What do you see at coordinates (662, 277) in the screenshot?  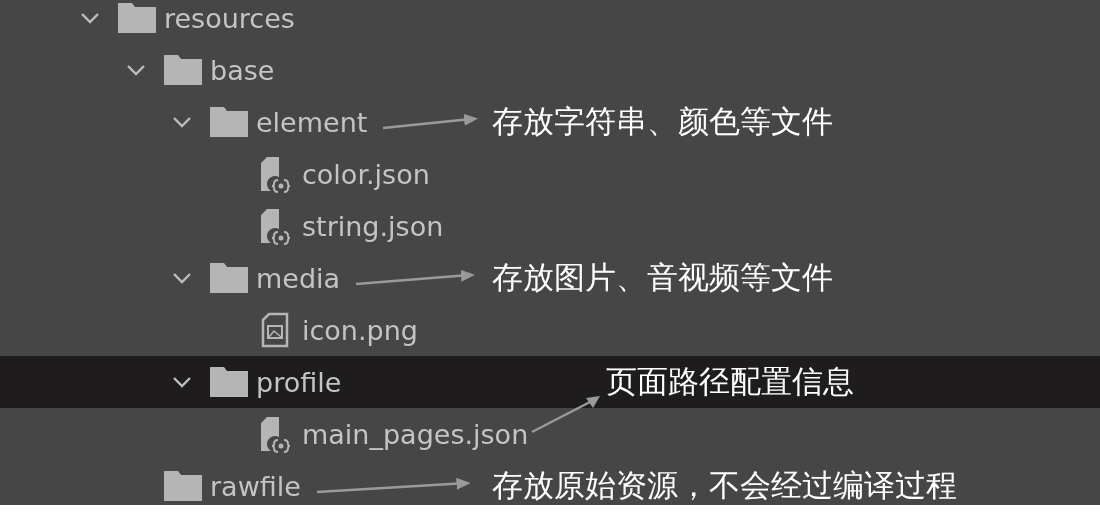 I see `annotation: 存放图片、音视频等文件` at bounding box center [662, 277].